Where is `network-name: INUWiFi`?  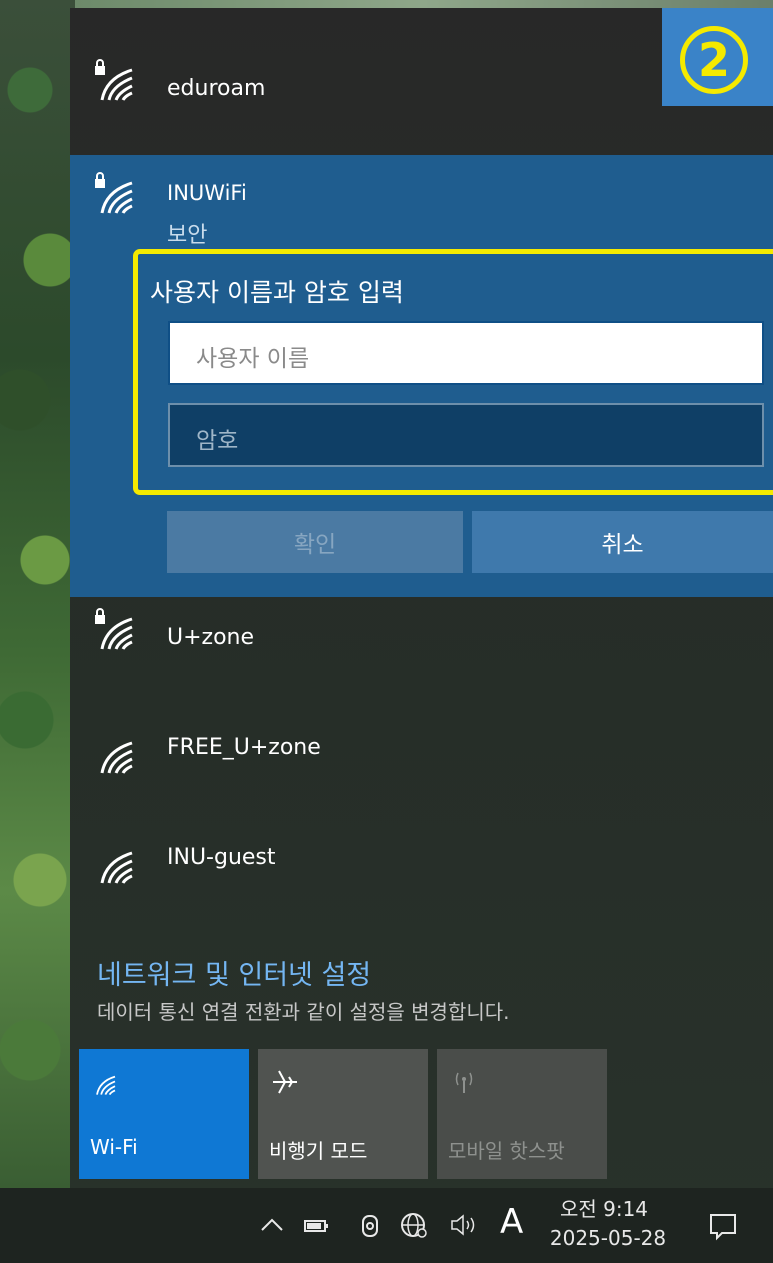 network-name: INUWiFi is located at coordinates (207, 193).